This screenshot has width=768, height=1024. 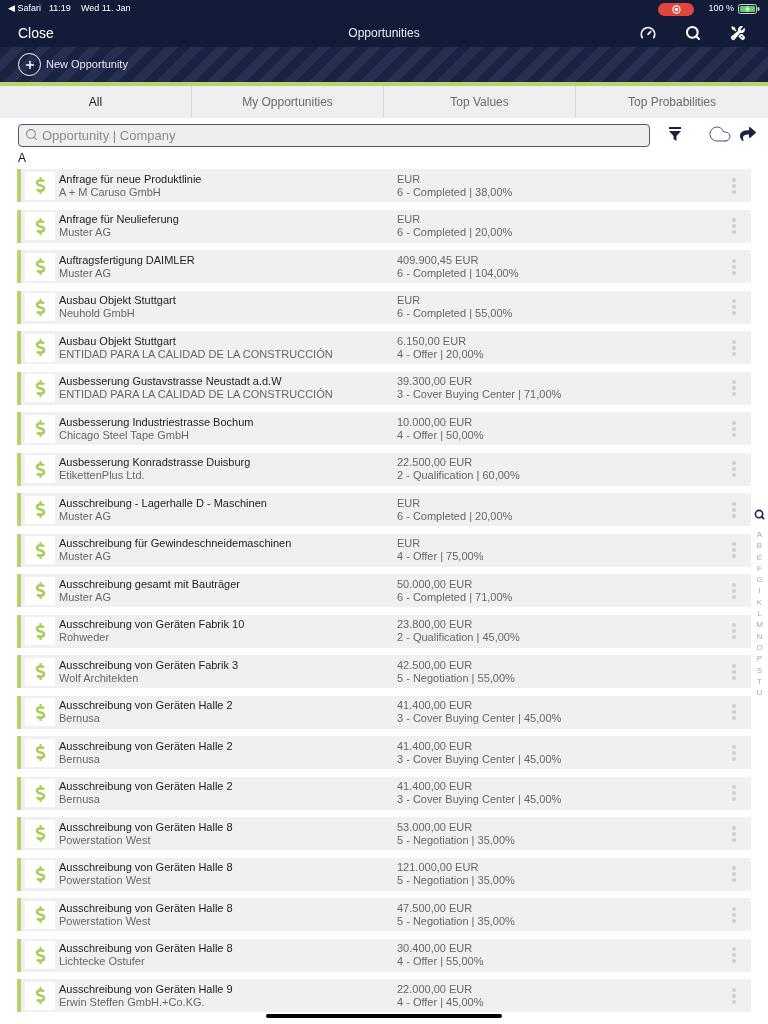 I want to click on opportunity-row: Ausschreibung von Geräten Halle 8 Powerstation West 121.000,00 EUR 5 - Negotiation | 35,00%, so click(x=384, y=874).